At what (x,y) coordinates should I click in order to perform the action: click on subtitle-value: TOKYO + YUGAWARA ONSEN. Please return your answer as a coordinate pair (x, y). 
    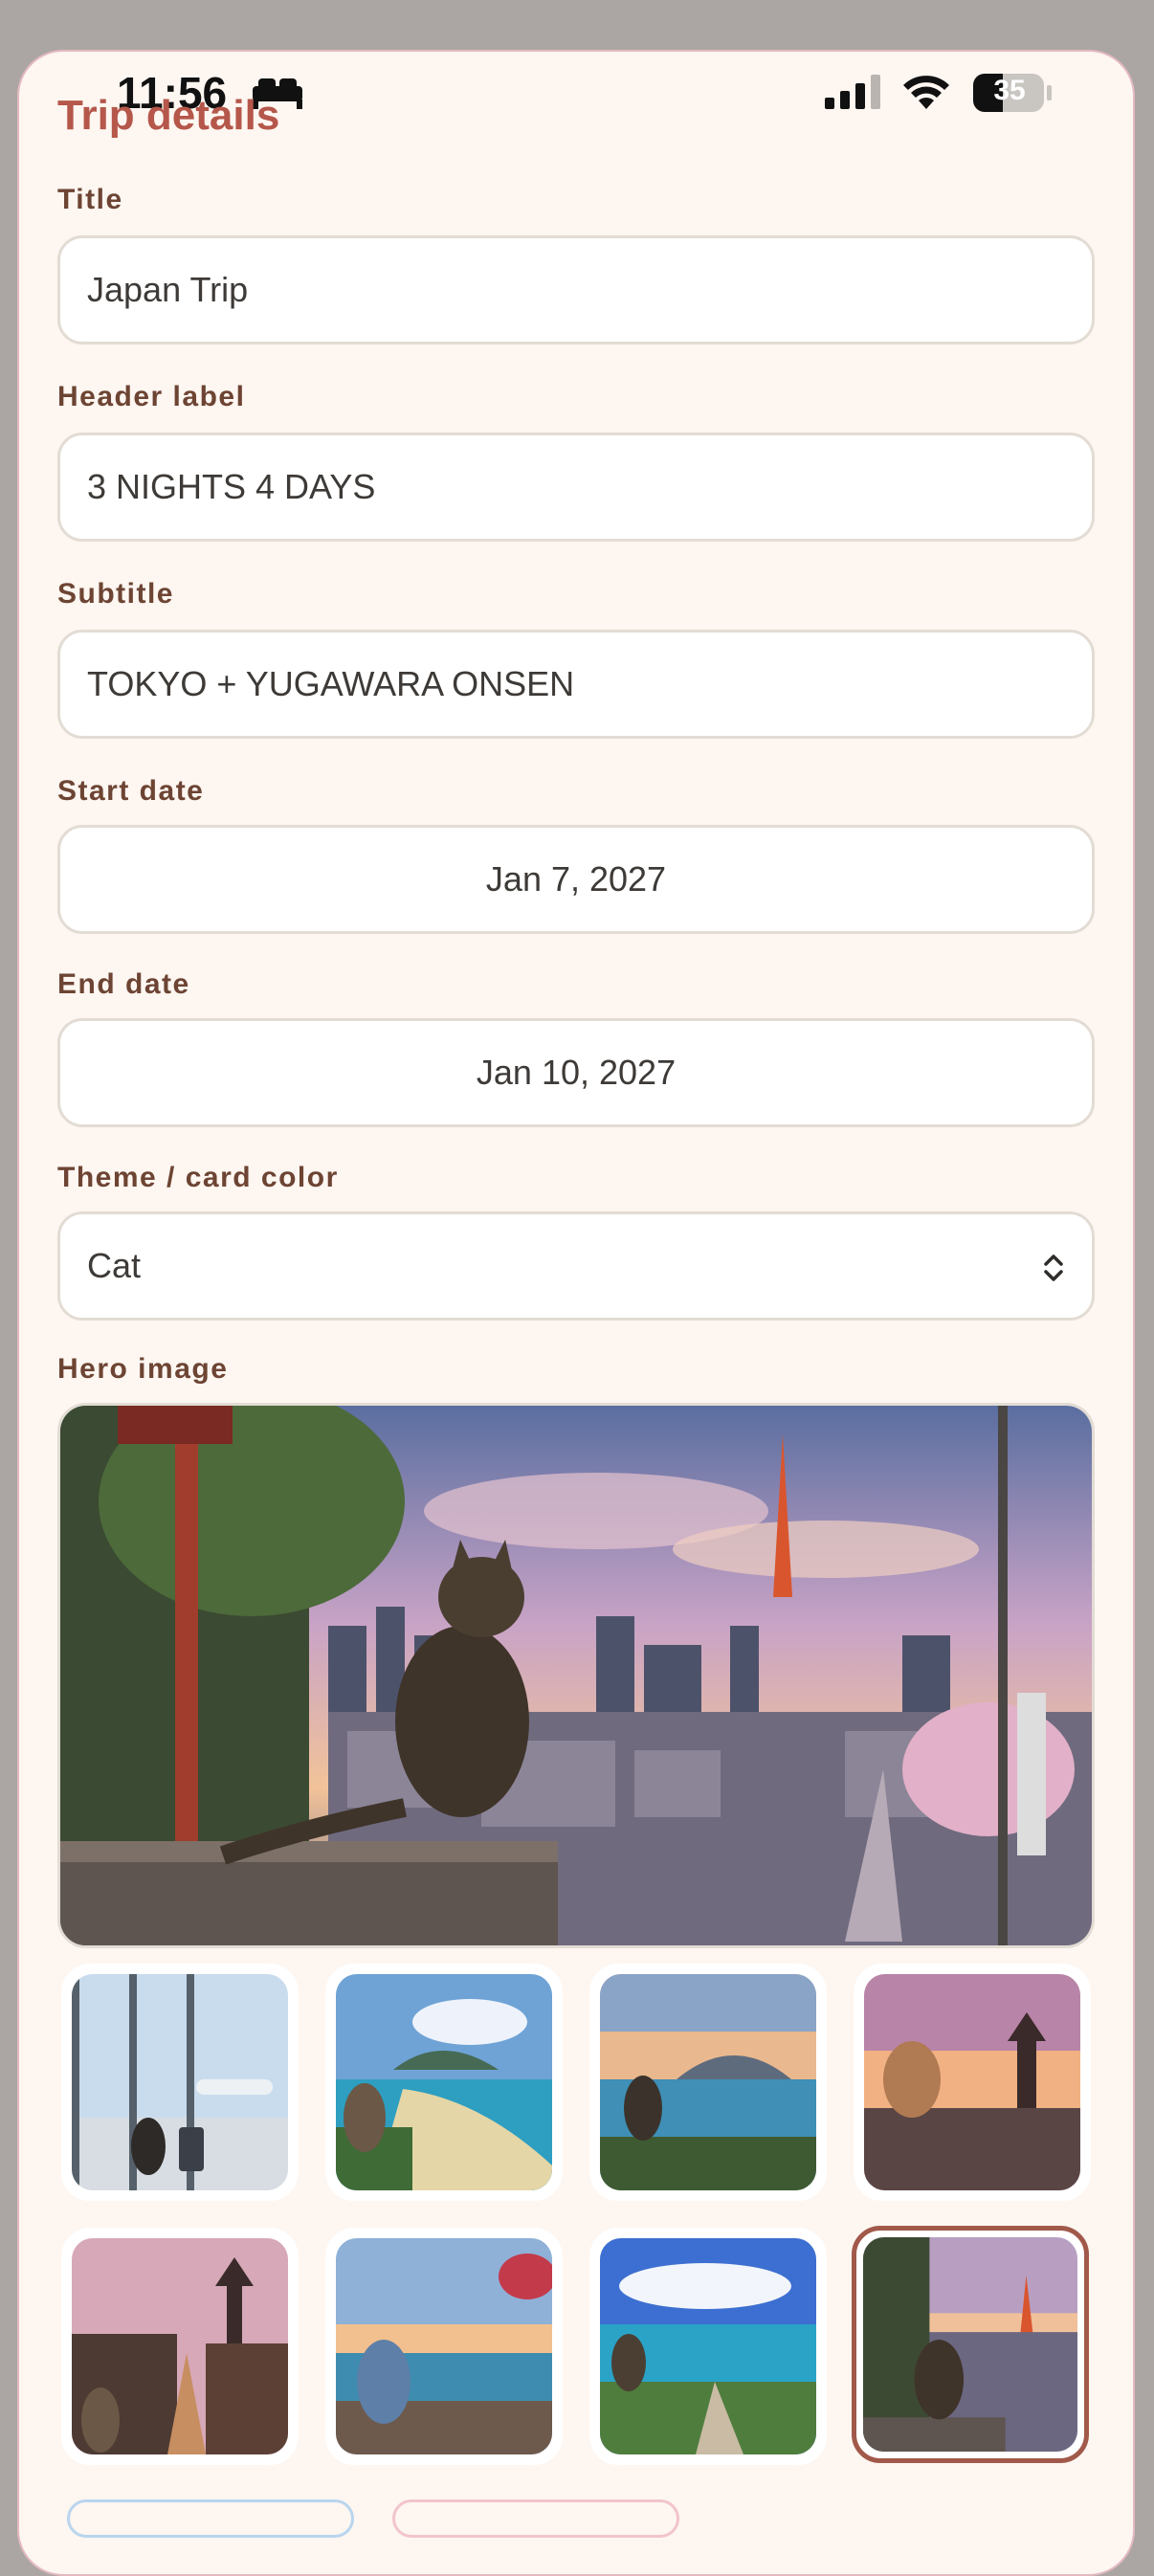
    Looking at the image, I should click on (331, 683).